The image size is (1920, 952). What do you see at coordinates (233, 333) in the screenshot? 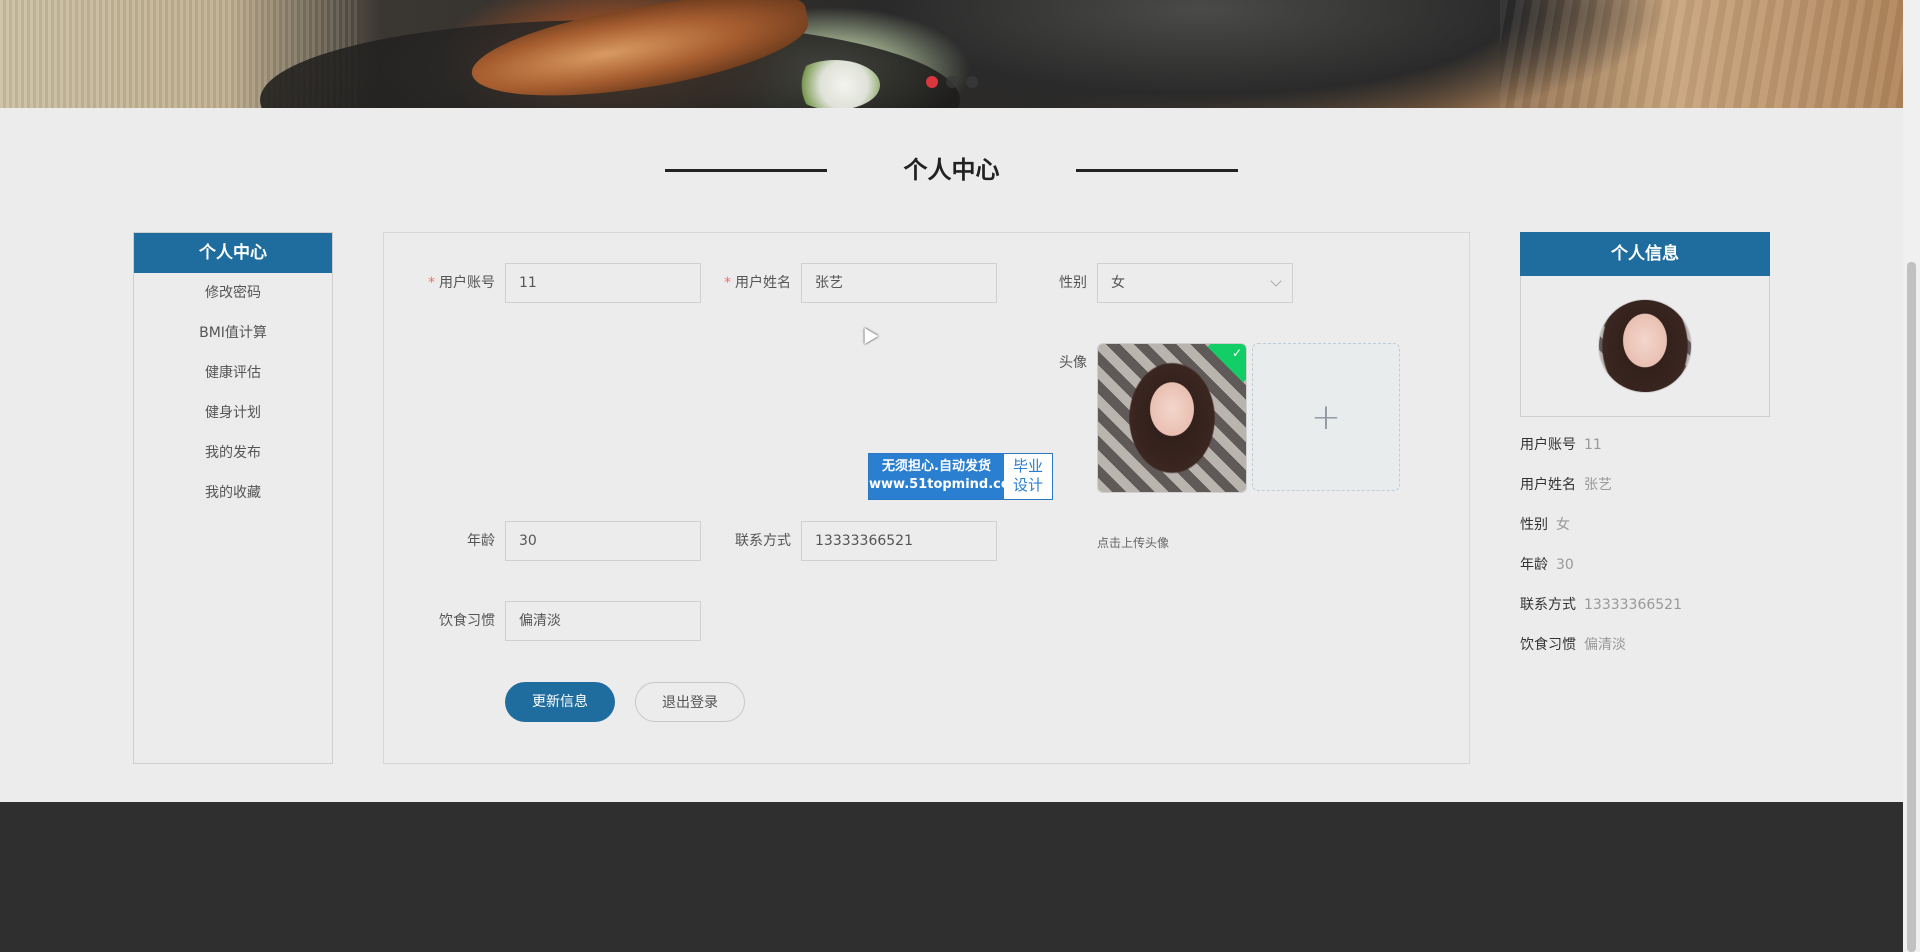
I see `menu-item-bmi: BMI值计算` at bounding box center [233, 333].